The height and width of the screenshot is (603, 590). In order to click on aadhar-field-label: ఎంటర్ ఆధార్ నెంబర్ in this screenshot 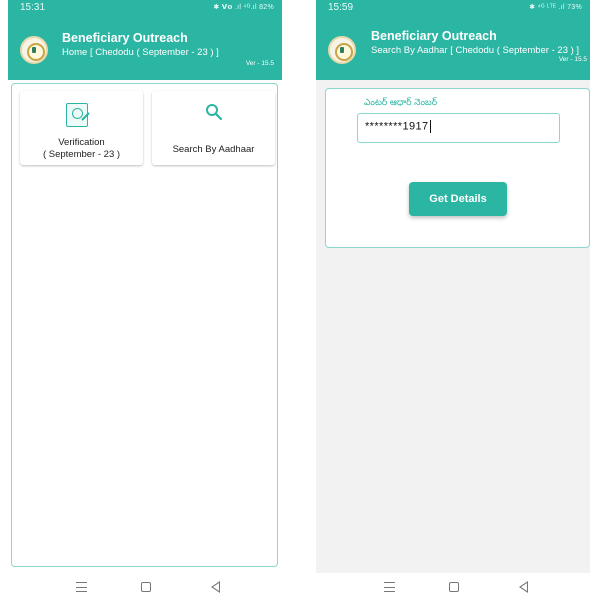, I will do `click(401, 102)`.